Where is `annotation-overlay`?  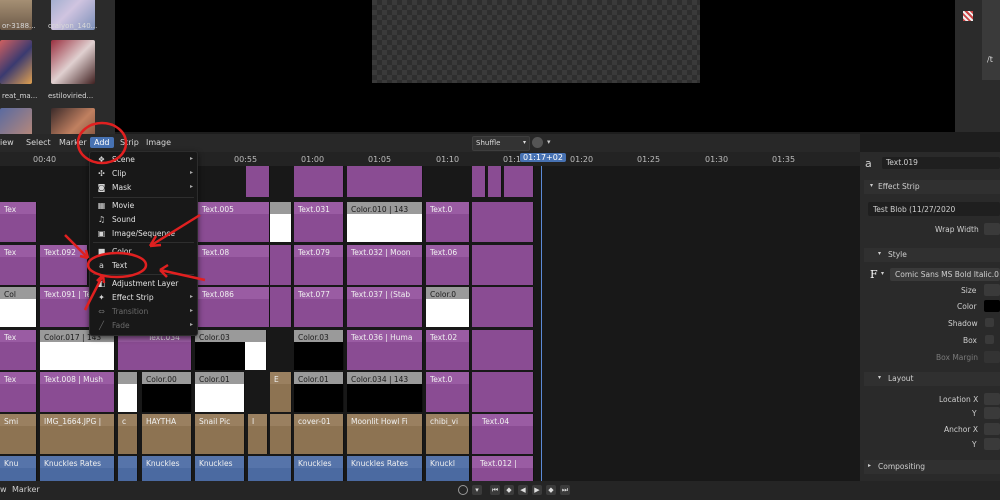 annotation-overlay is located at coordinates (135, 216).